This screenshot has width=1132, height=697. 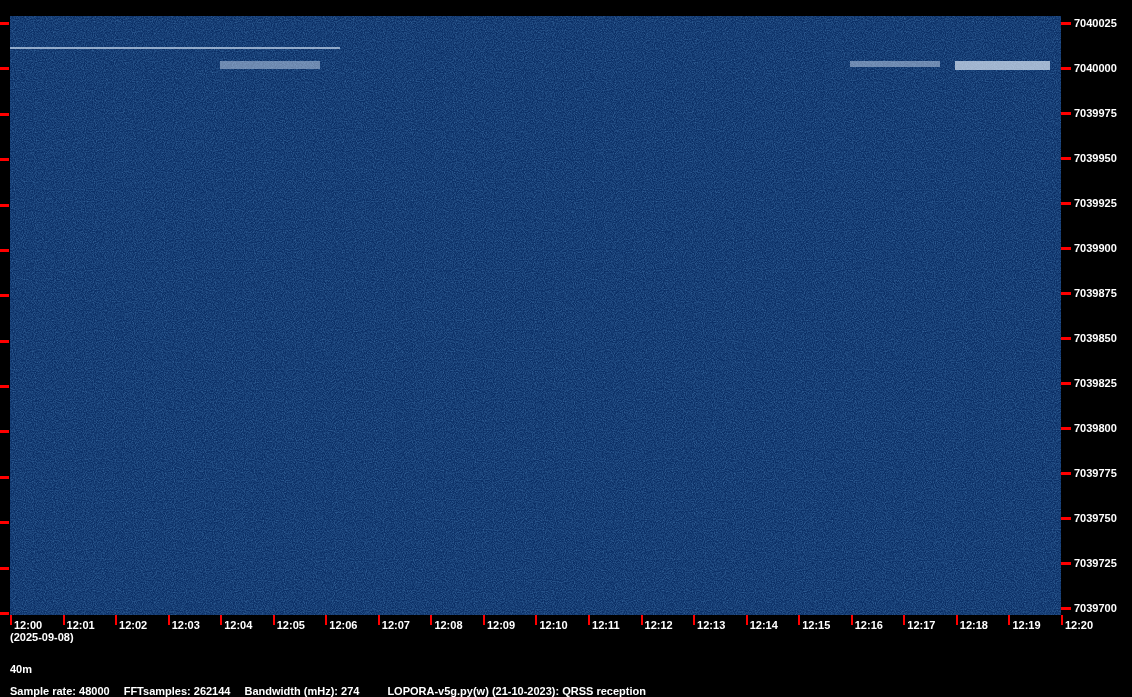 I want to click on info-text: FFTsamples: 262144, so click(x=177, y=691).